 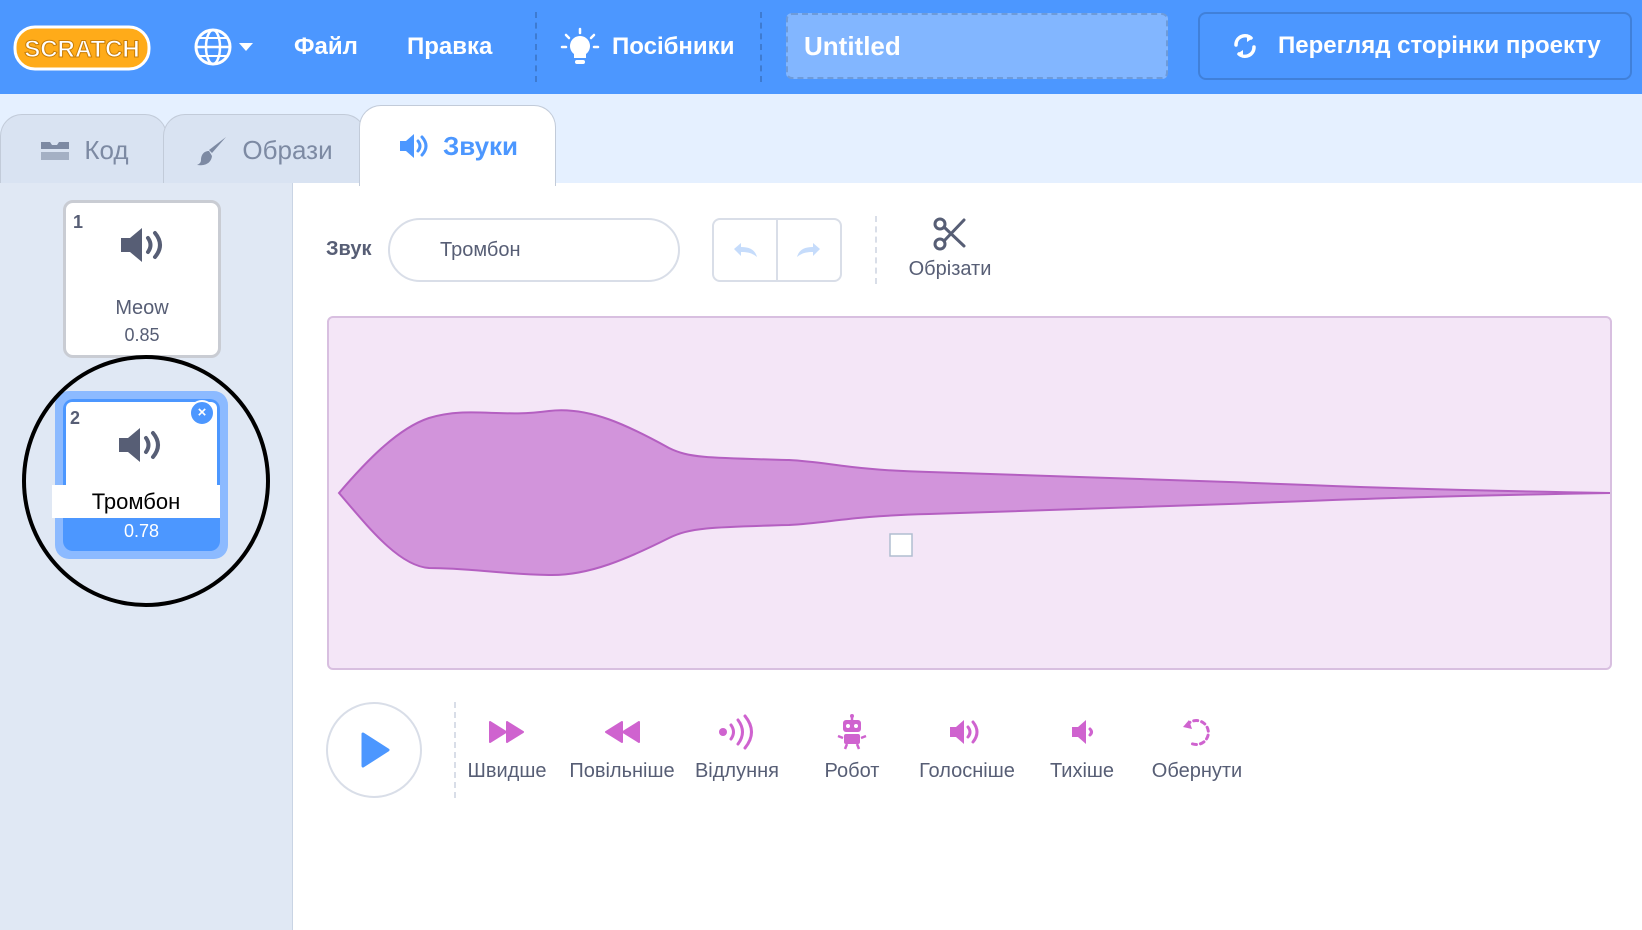 What do you see at coordinates (246, 47) in the screenshot?
I see `caret-down-icon` at bounding box center [246, 47].